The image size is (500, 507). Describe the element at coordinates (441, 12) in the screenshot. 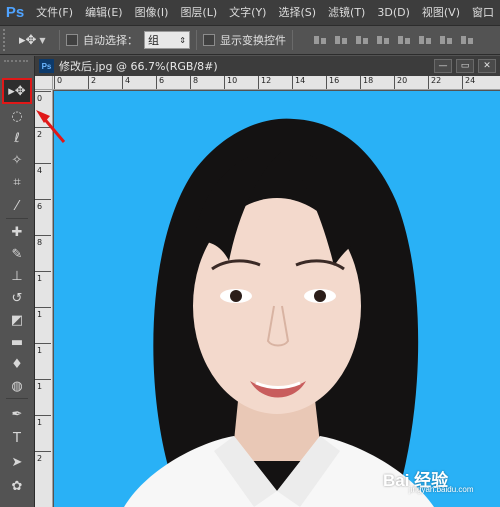

I see `menu-view: 视图(V)` at that location.